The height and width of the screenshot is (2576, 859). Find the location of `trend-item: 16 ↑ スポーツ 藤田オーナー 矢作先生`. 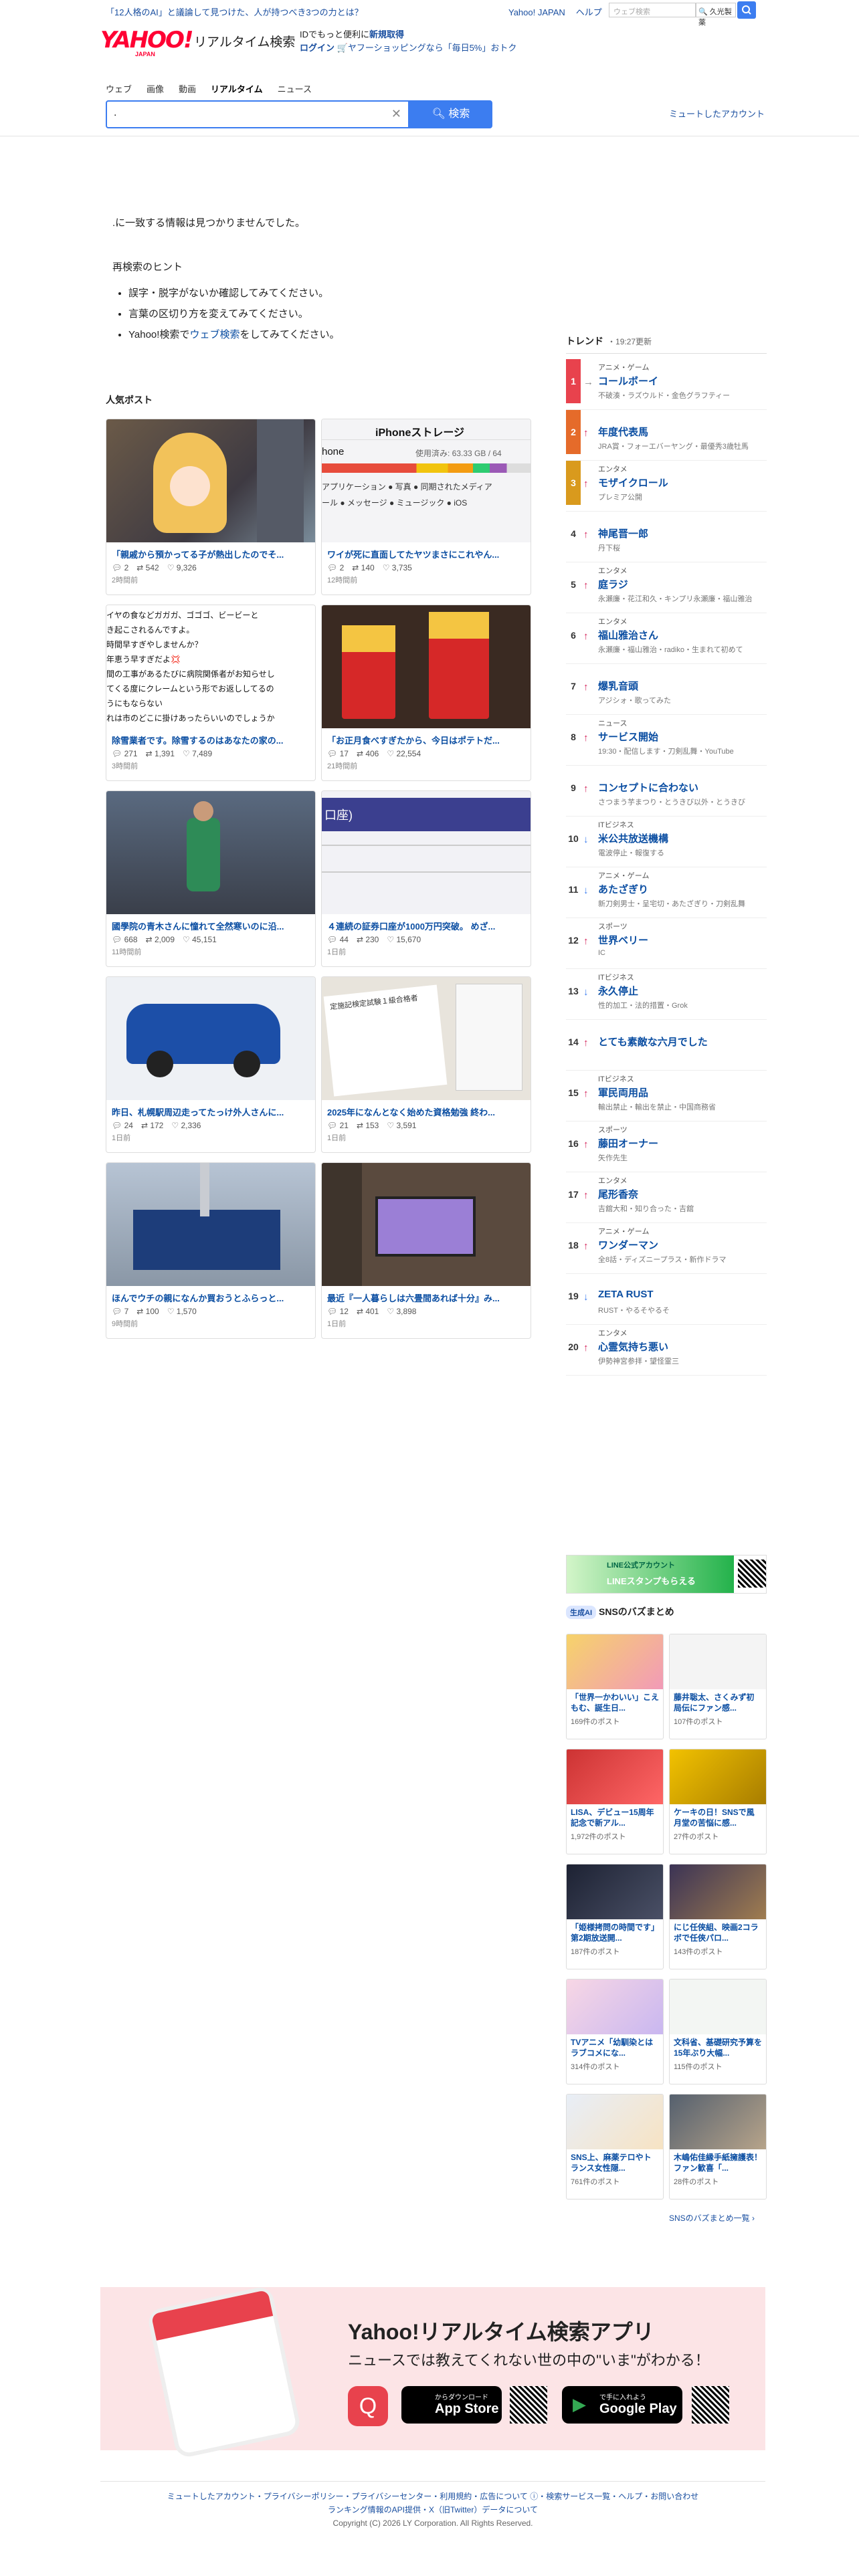

trend-item: 16 ↑ スポーツ 藤田オーナー 矢作先生 is located at coordinates (666, 1146).